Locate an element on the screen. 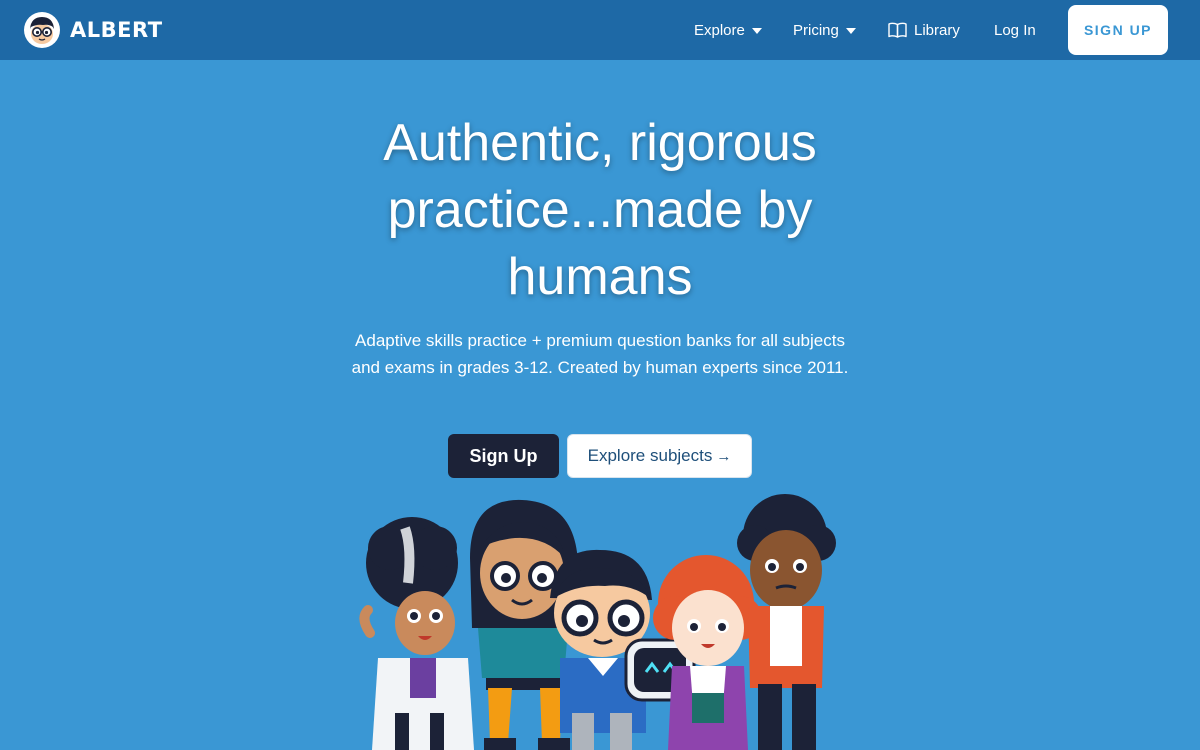 Image resolution: width=1200 pixels, height=750 pixels. signup-button-top: SIGN UP is located at coordinates (1118, 30).